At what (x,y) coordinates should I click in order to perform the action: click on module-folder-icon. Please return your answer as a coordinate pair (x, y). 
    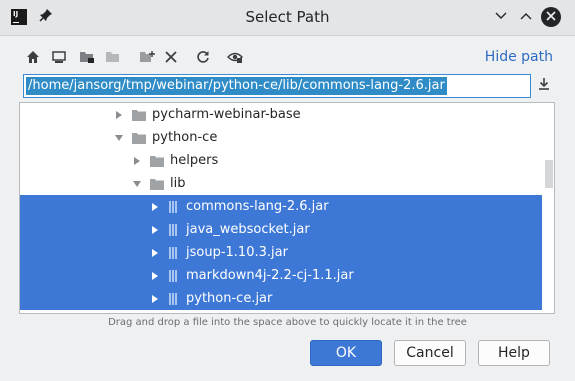
    Looking at the image, I should click on (112, 57).